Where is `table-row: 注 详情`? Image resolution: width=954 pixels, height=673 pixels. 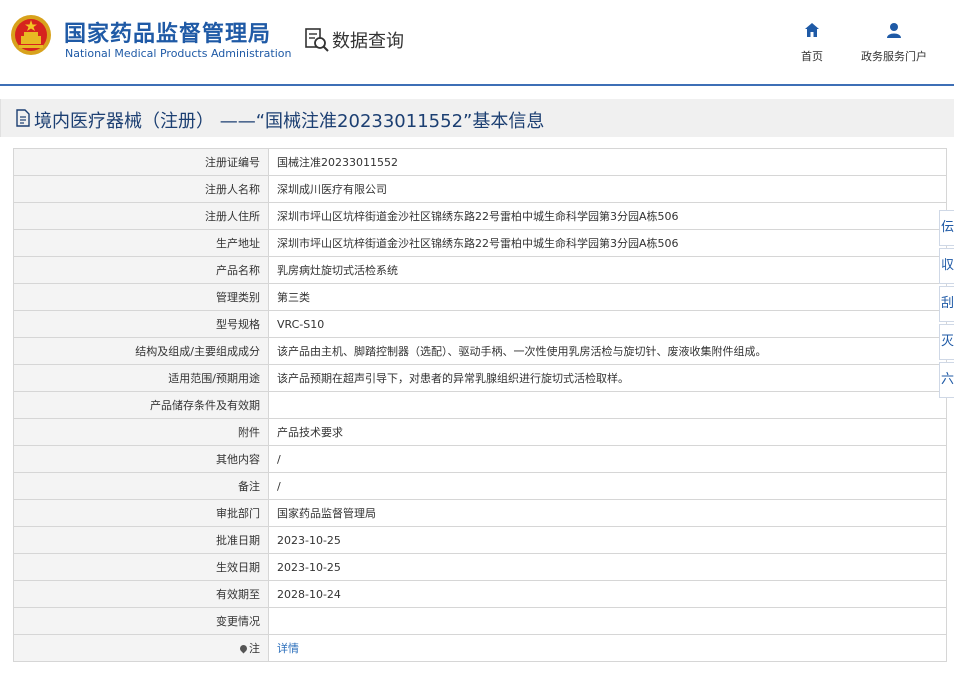
table-row: 注 详情 is located at coordinates (480, 648).